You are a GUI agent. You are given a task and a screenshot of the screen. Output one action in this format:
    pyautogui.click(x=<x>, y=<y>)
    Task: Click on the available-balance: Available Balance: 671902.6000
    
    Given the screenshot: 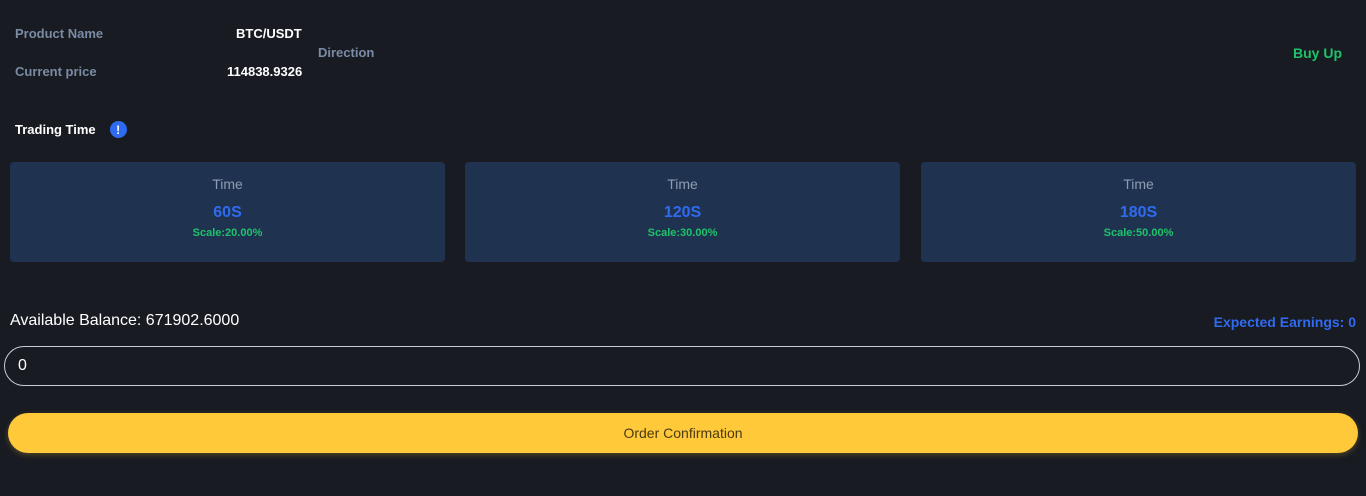 What is the action you would take?
    pyautogui.click(x=125, y=320)
    